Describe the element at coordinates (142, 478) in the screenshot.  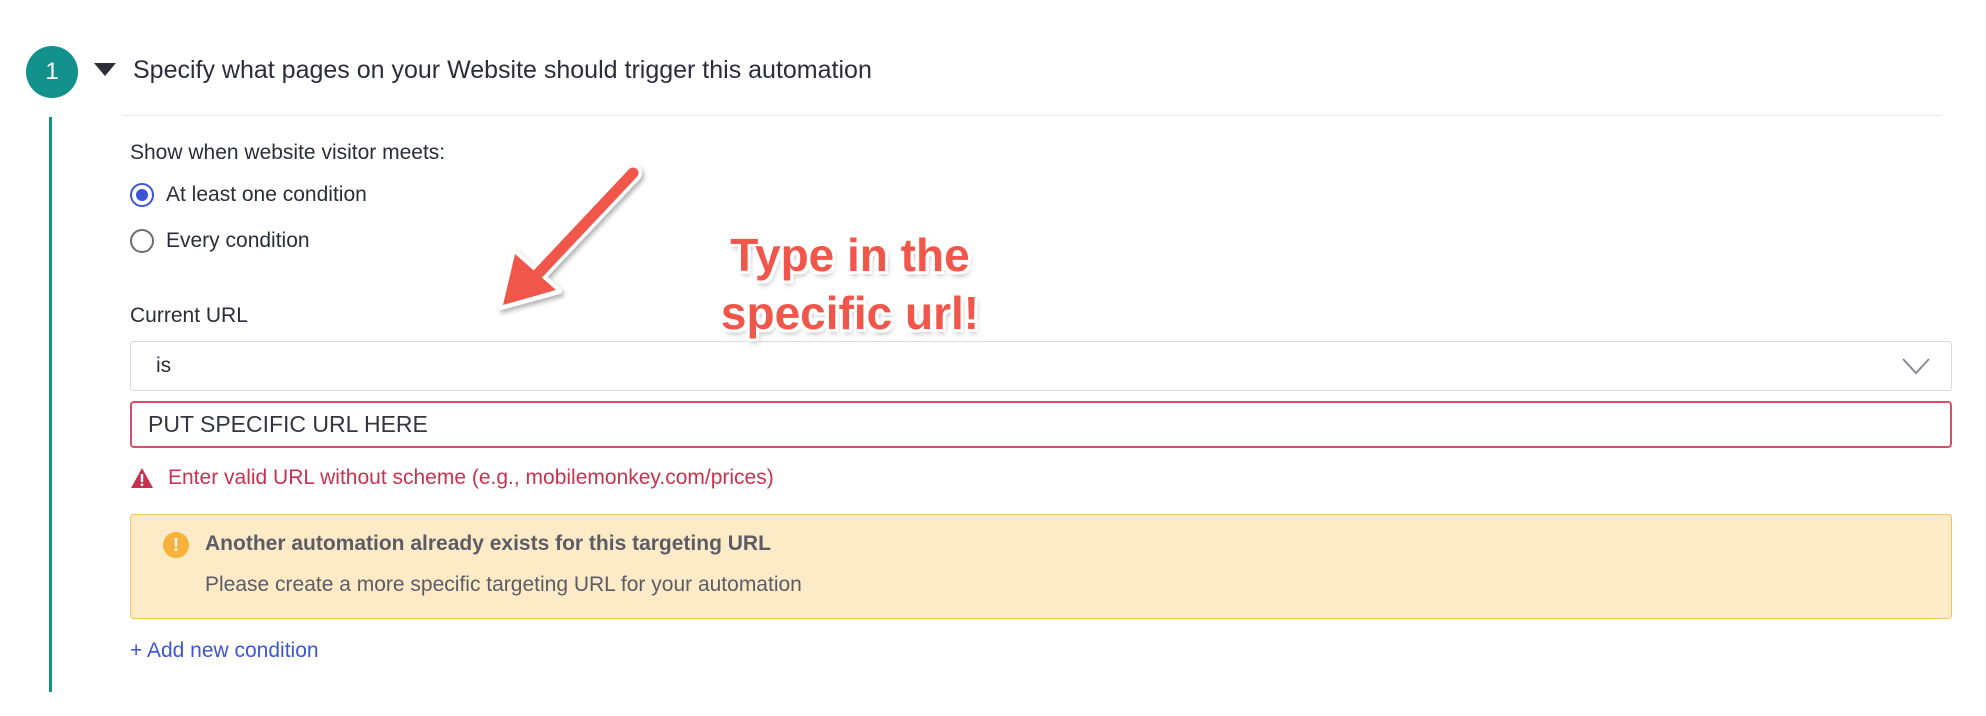
I see `warning-triangle-icon` at that location.